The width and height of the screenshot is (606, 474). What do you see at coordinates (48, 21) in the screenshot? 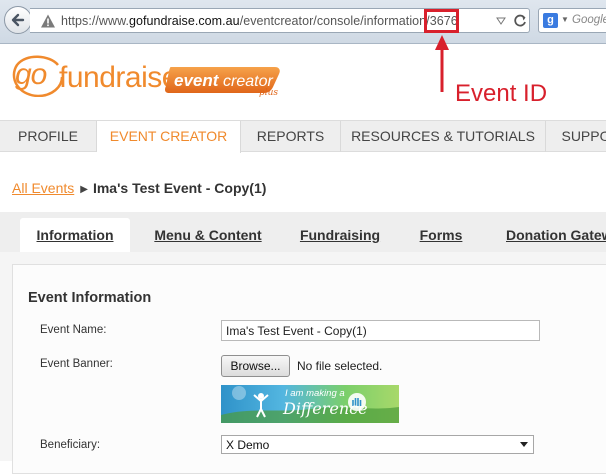
I see `site-warning-icon` at bounding box center [48, 21].